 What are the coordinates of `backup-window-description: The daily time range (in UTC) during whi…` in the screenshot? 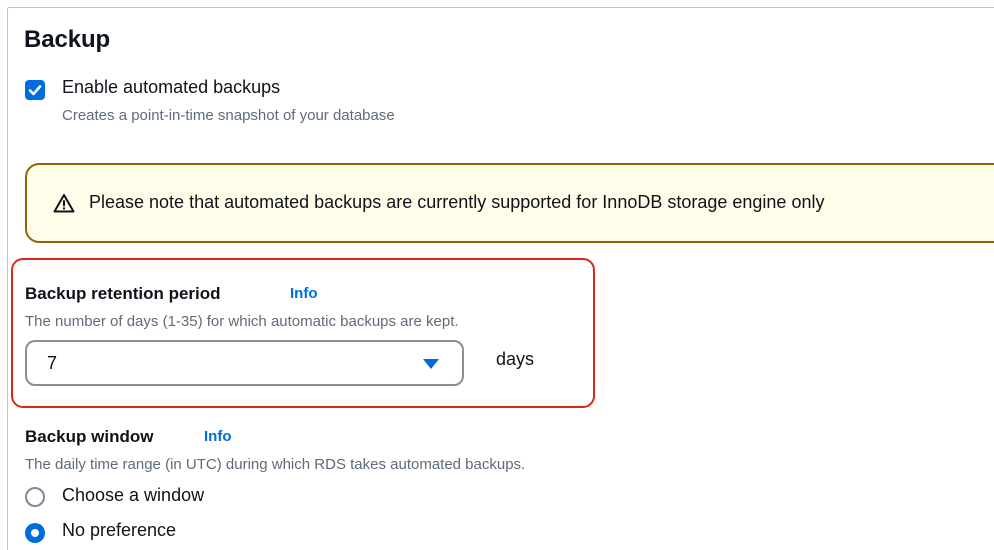 It's located at (275, 464).